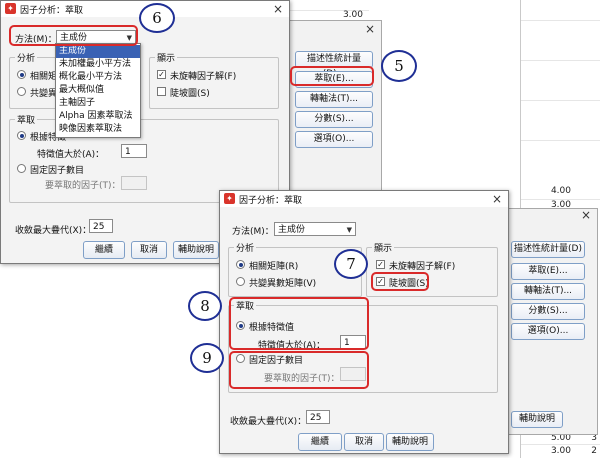 The image size is (600, 458). I want to click on scree-plot-label: 陡坡圖(S), so click(190, 94).